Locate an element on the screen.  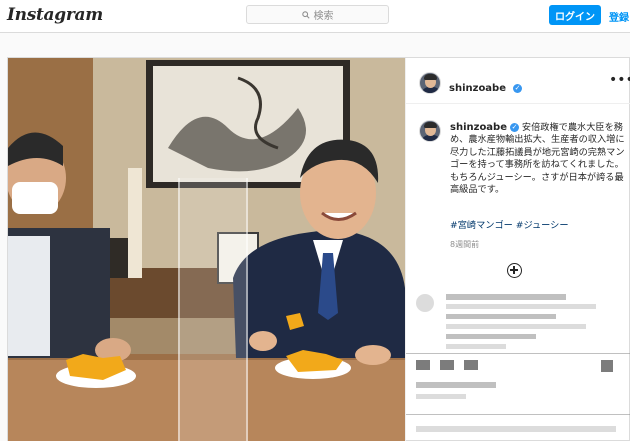
add-comment-icon is located at coordinates (514, 270).